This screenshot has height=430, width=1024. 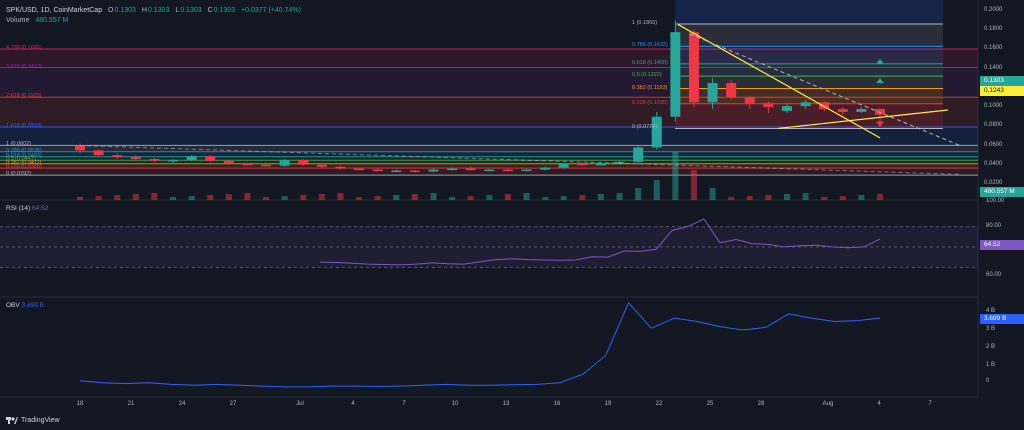 What do you see at coordinates (993, 183) in the screenshot?
I see `price-axis-label: 0.0200` at bounding box center [993, 183].